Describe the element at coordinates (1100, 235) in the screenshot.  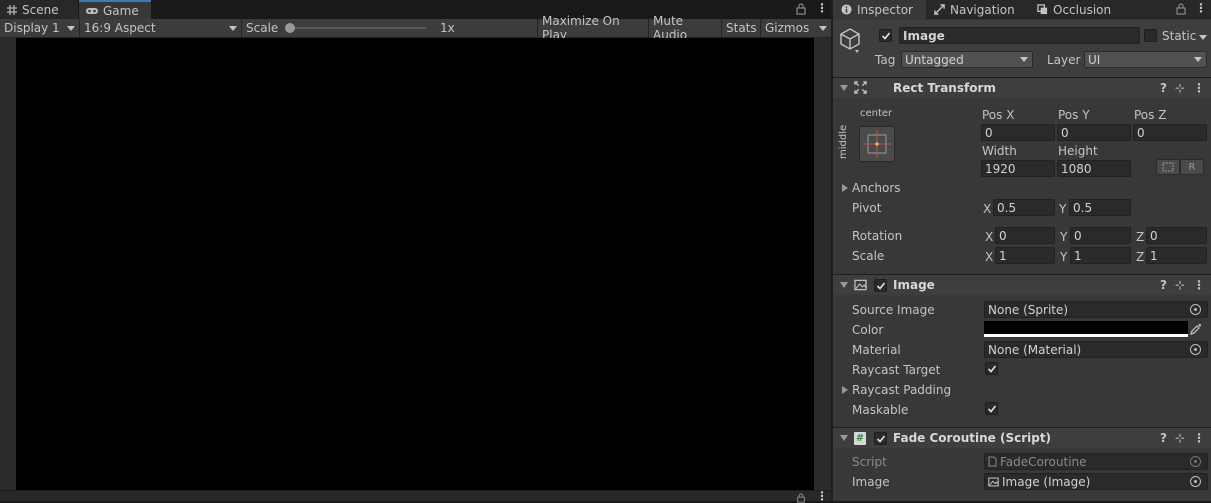
I see `rot-y-field: 0` at that location.